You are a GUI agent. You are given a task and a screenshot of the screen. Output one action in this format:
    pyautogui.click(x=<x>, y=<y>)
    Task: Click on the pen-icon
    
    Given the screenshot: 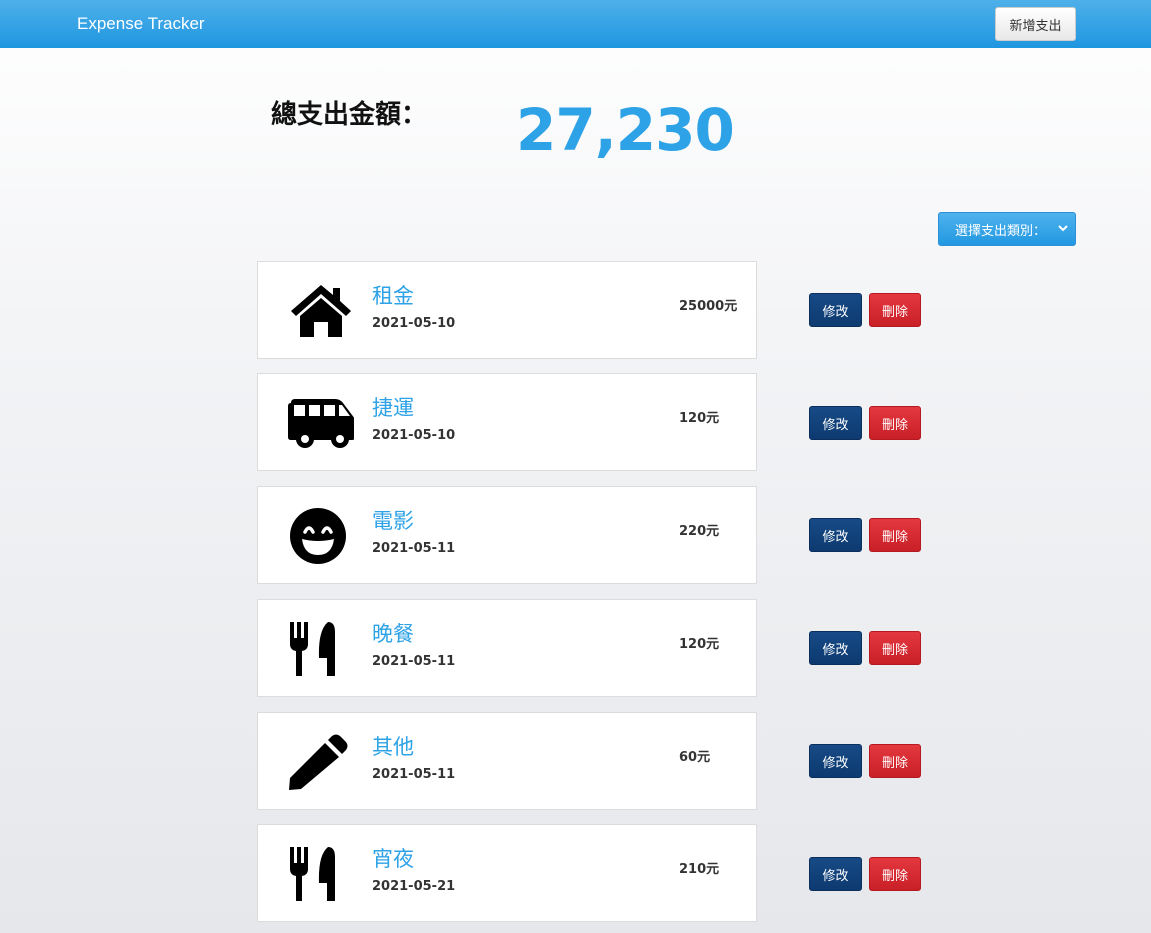 What is the action you would take?
    pyautogui.click(x=318, y=762)
    